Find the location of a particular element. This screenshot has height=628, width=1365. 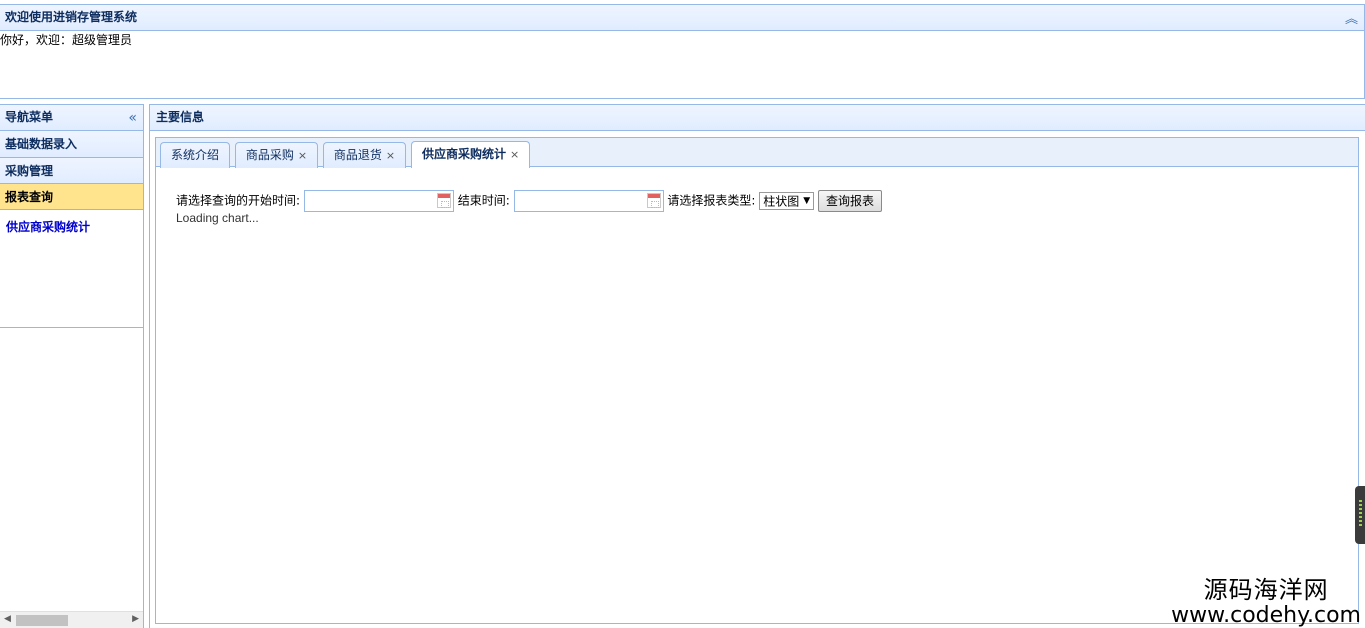

report-type-select: 柱状图 ▼ is located at coordinates (787, 200).